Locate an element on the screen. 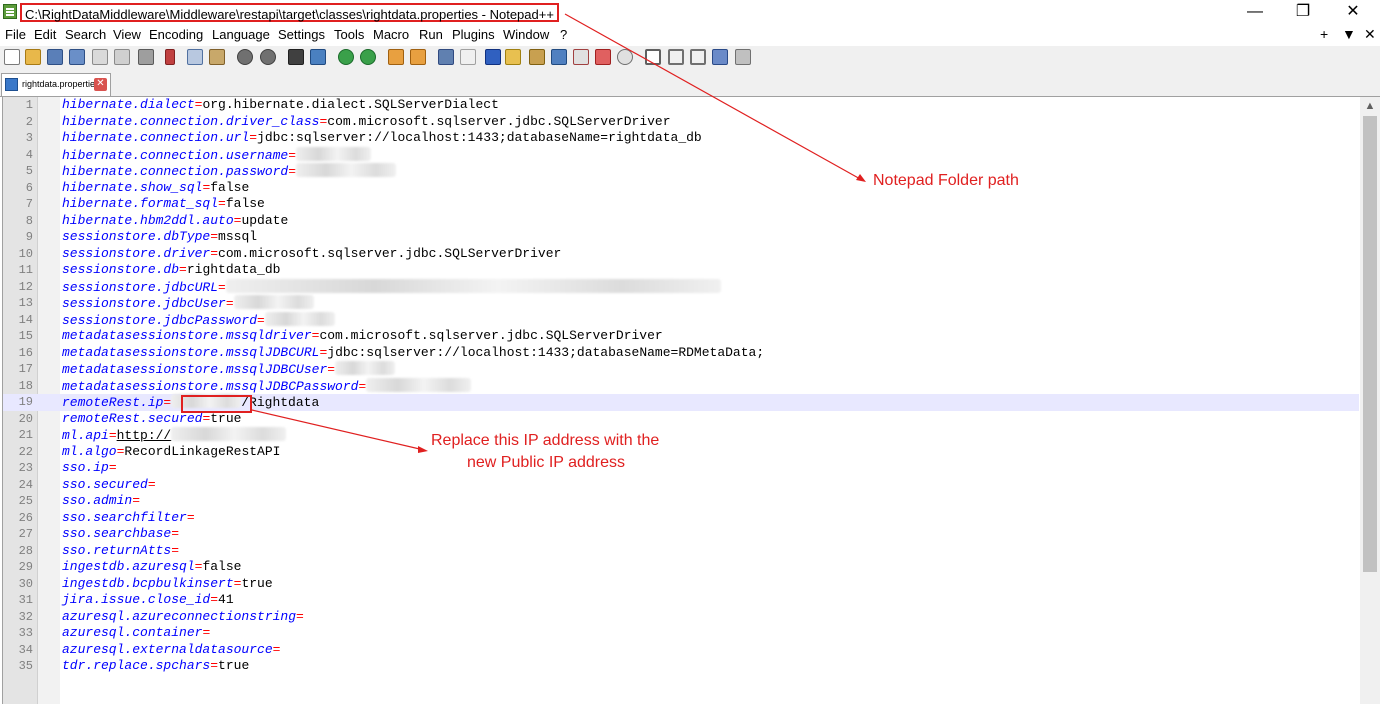 This screenshot has width=1380, height=704. minimize-button: — is located at coordinates (1255, 12).